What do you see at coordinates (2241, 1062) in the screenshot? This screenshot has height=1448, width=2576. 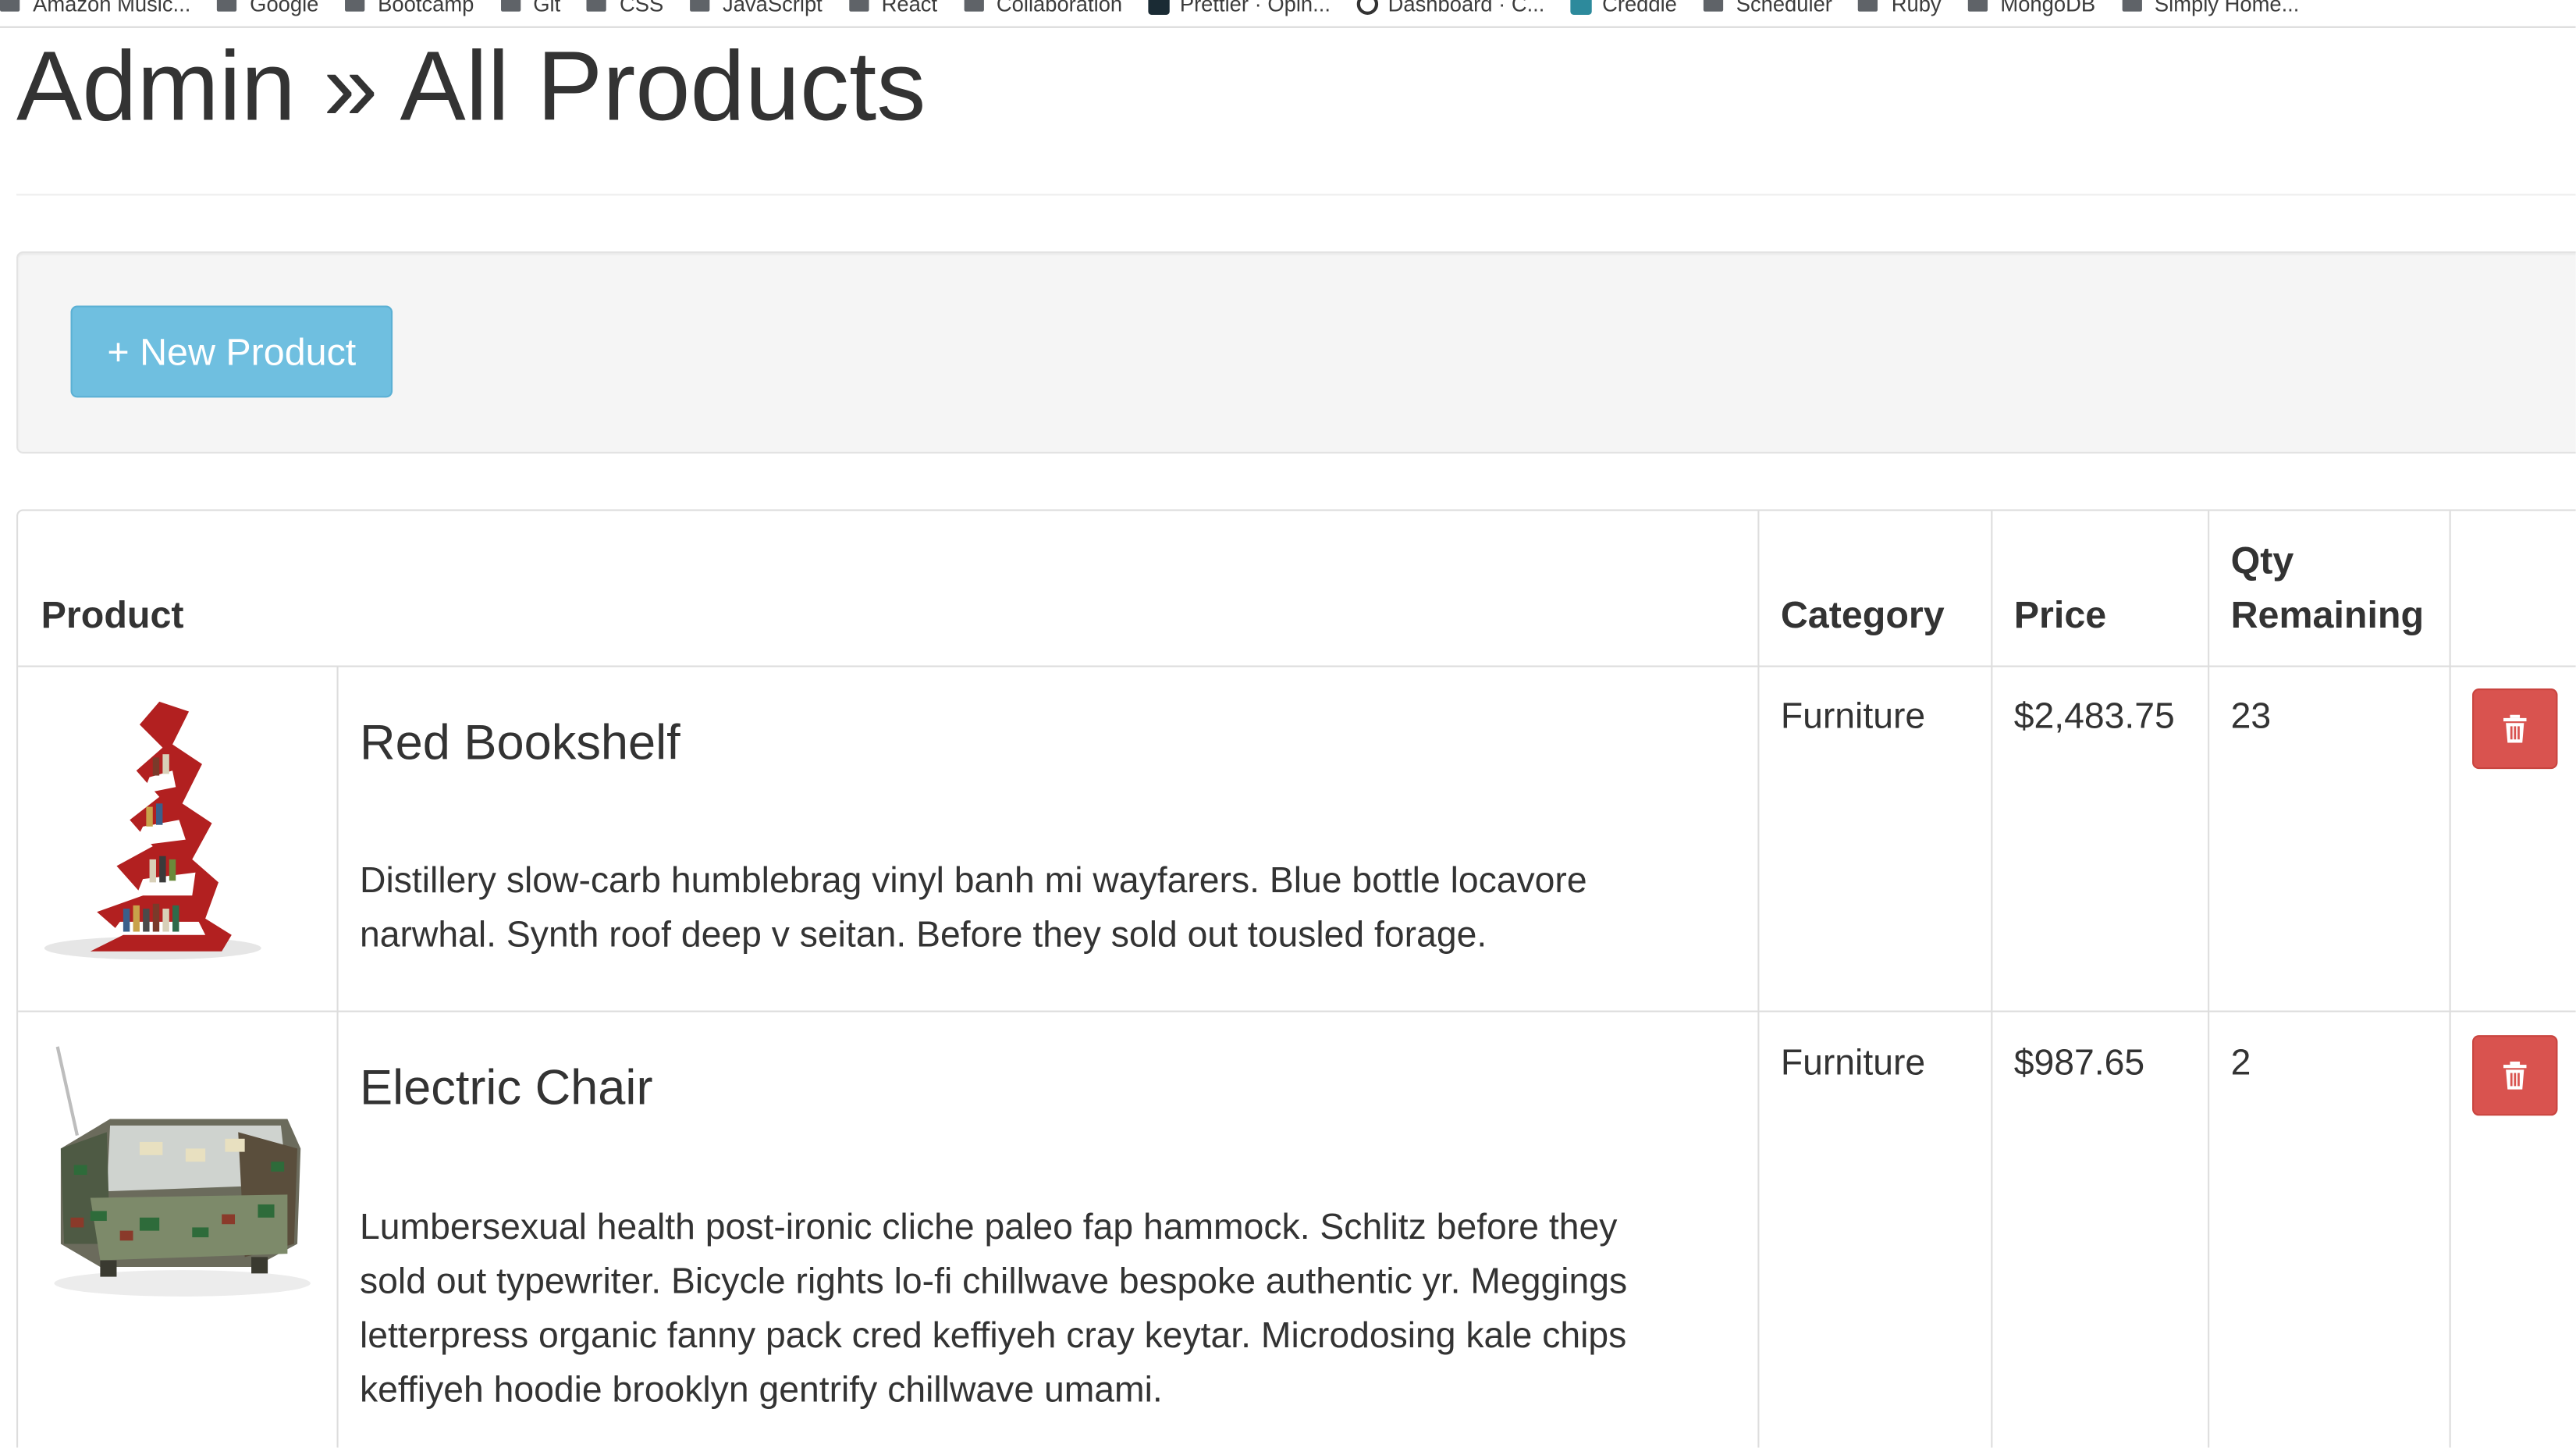 I see `product-qty: 2` at bounding box center [2241, 1062].